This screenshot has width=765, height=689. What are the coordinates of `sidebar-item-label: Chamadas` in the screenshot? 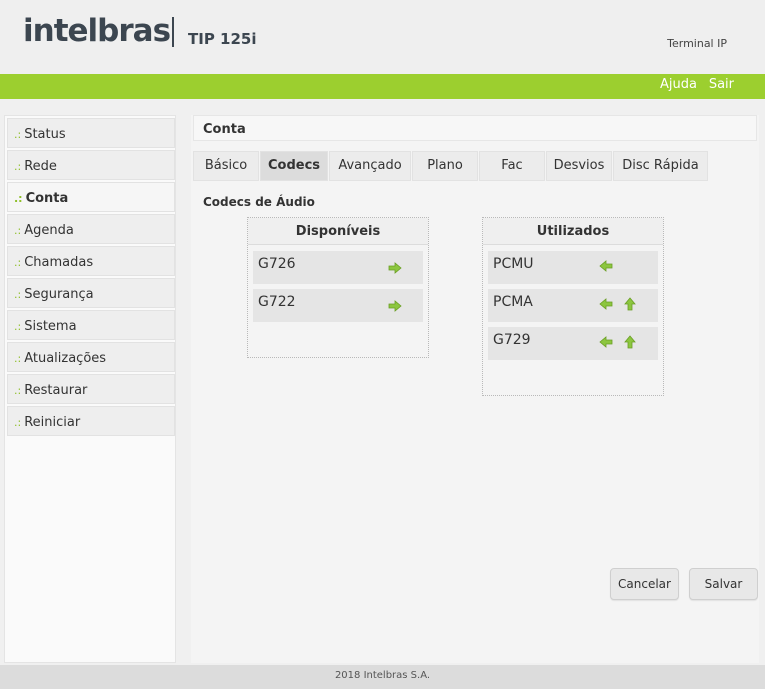 It's located at (59, 262).